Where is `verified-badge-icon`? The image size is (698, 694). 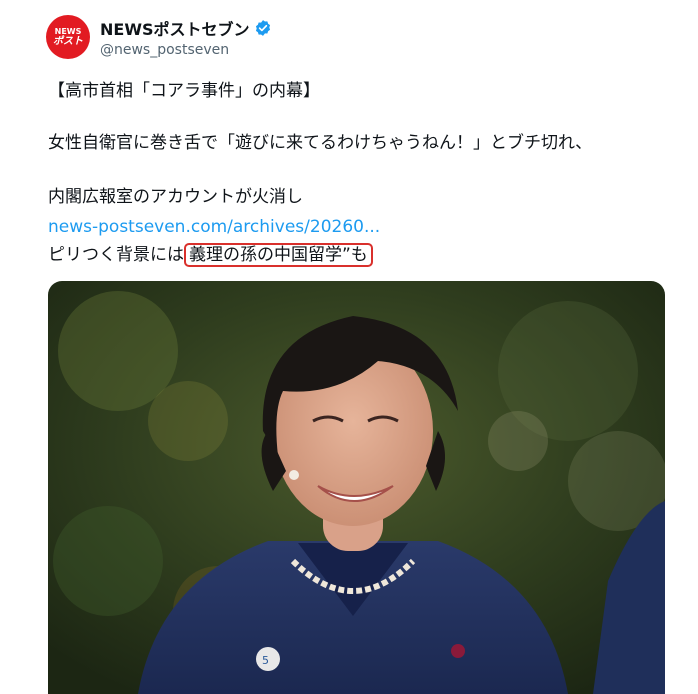 verified-badge-icon is located at coordinates (262, 28).